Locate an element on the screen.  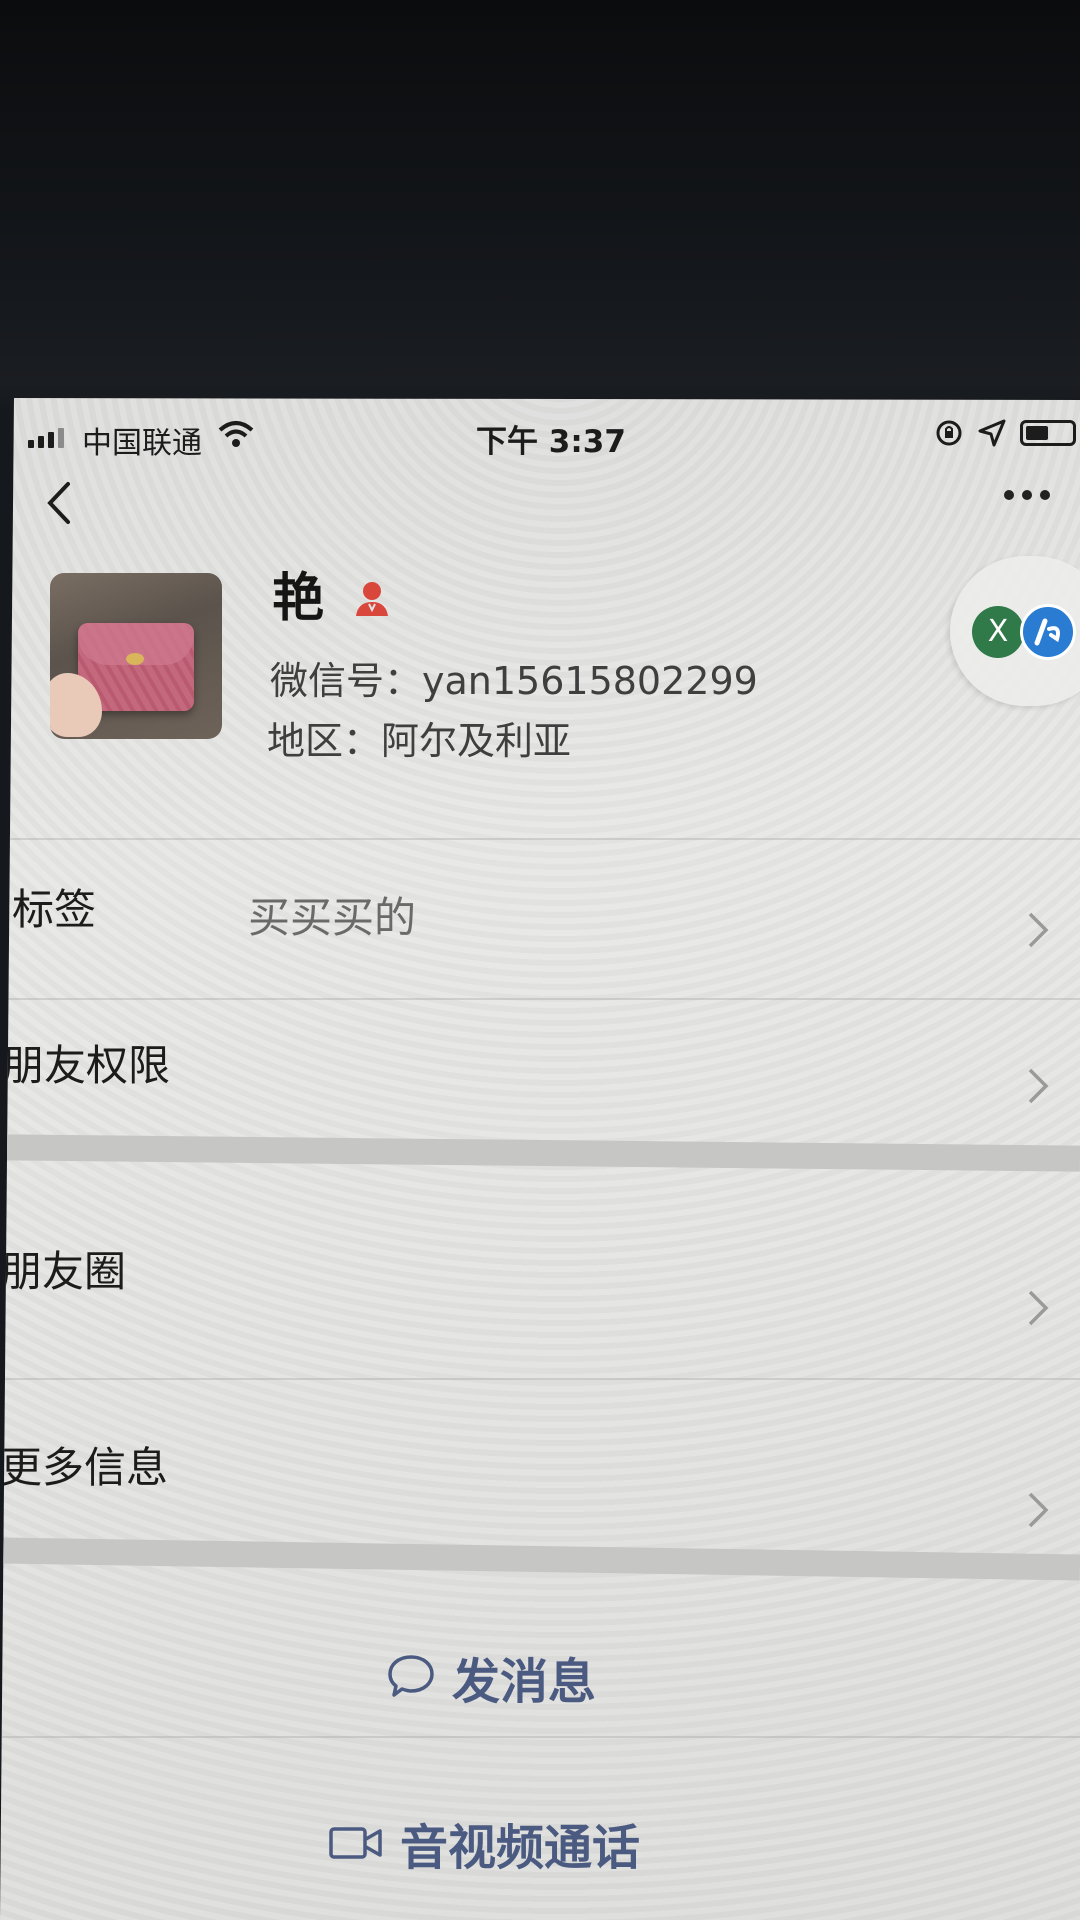
send-message-label: 发消息 is located at coordinates (524, 1682).